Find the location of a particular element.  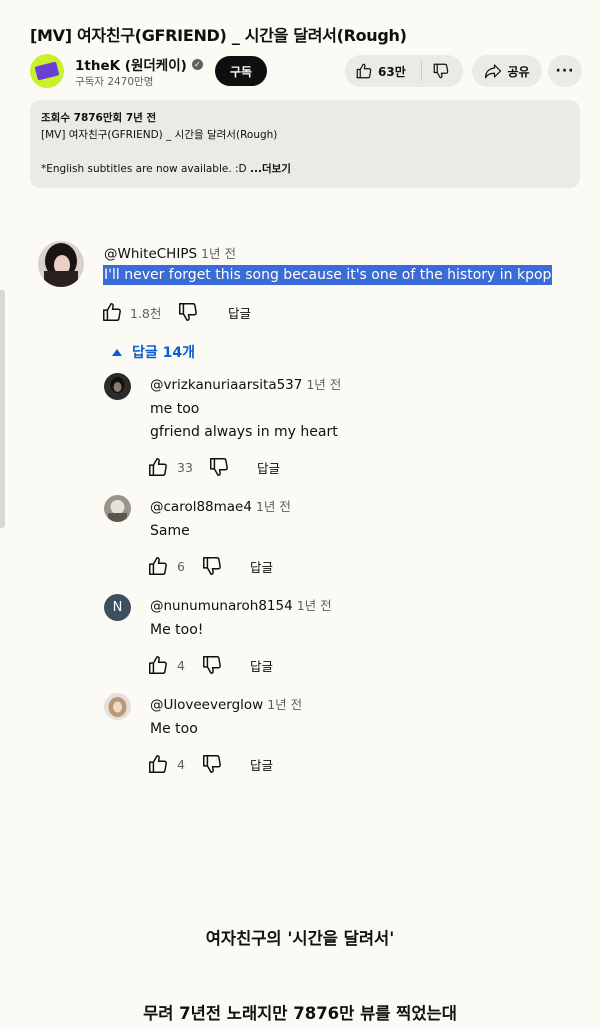

reply-text: Me too is located at coordinates (174, 729).